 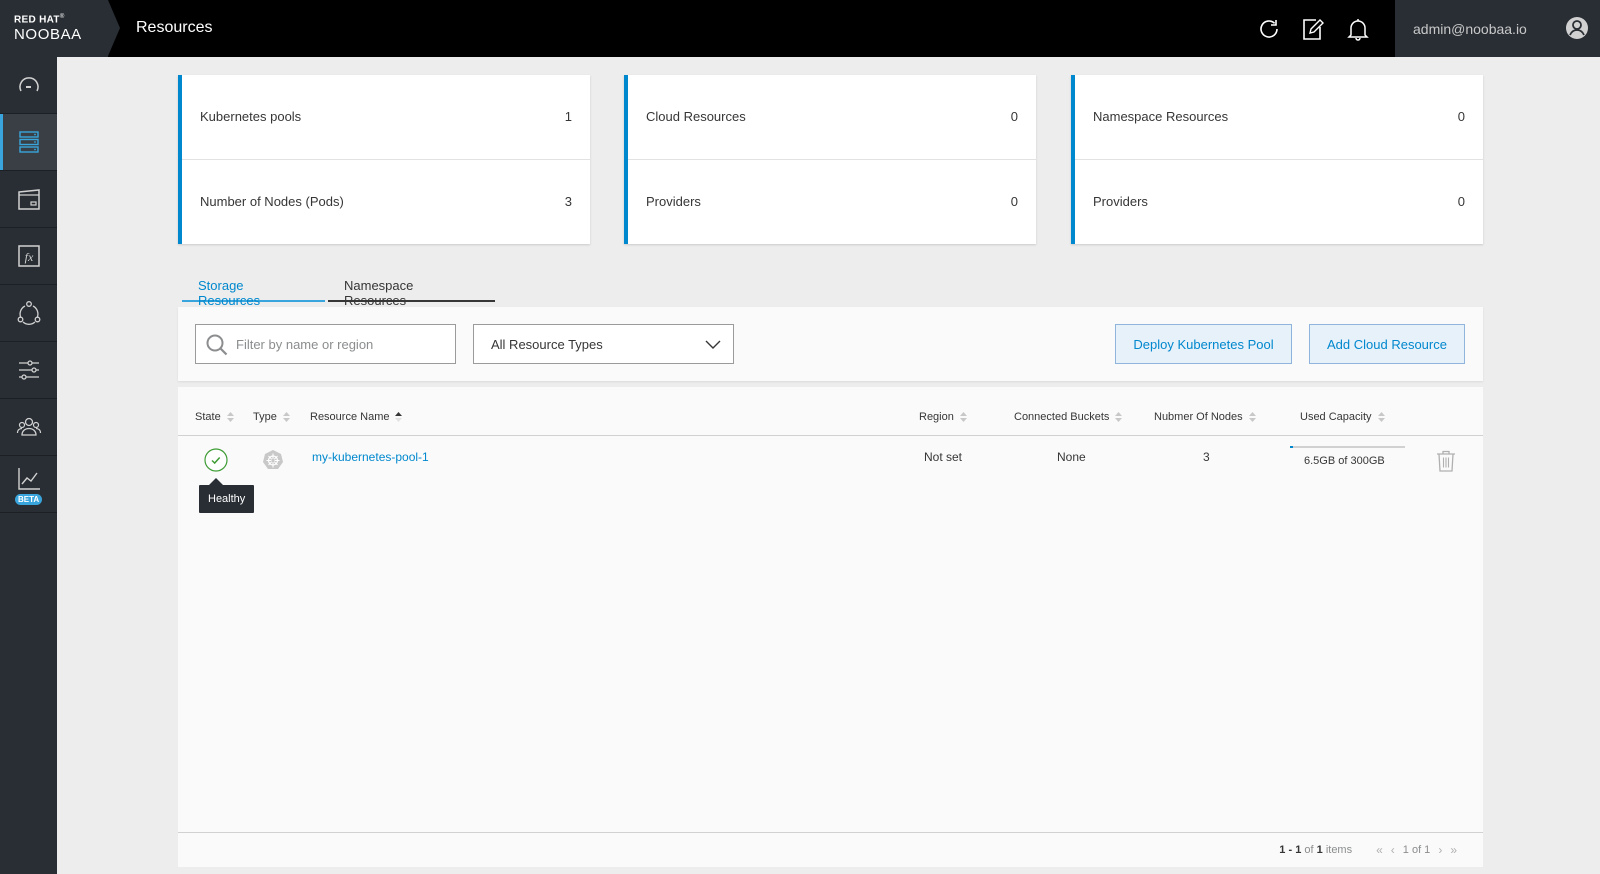 I want to click on search-box, so click(x=325, y=344).